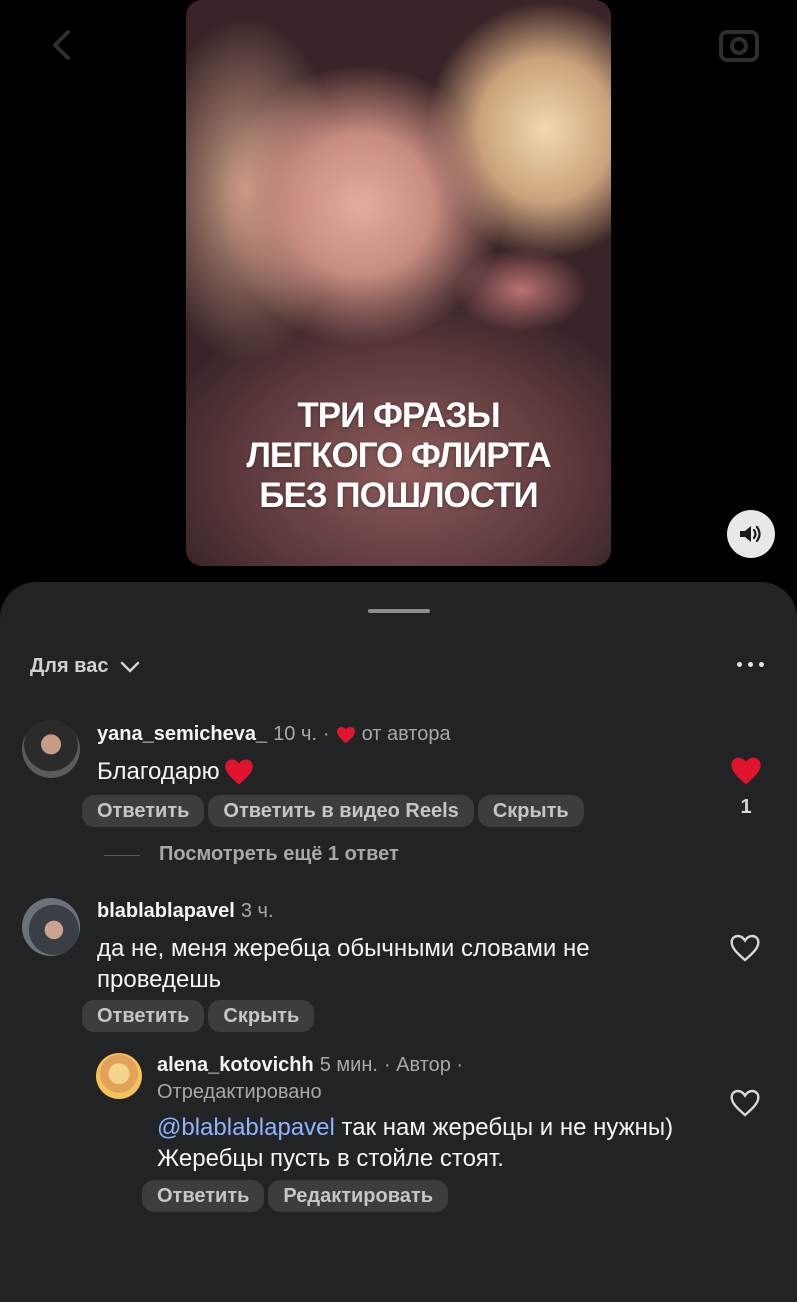 The width and height of the screenshot is (797, 1302). I want to click on back-arrow-icon, so click(63, 45).